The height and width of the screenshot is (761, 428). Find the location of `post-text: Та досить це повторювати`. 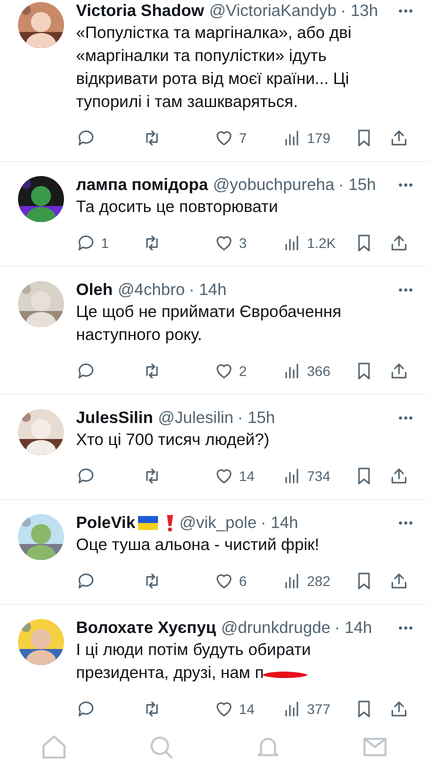

post-text: Та досить це повторювати is located at coordinates (177, 207).